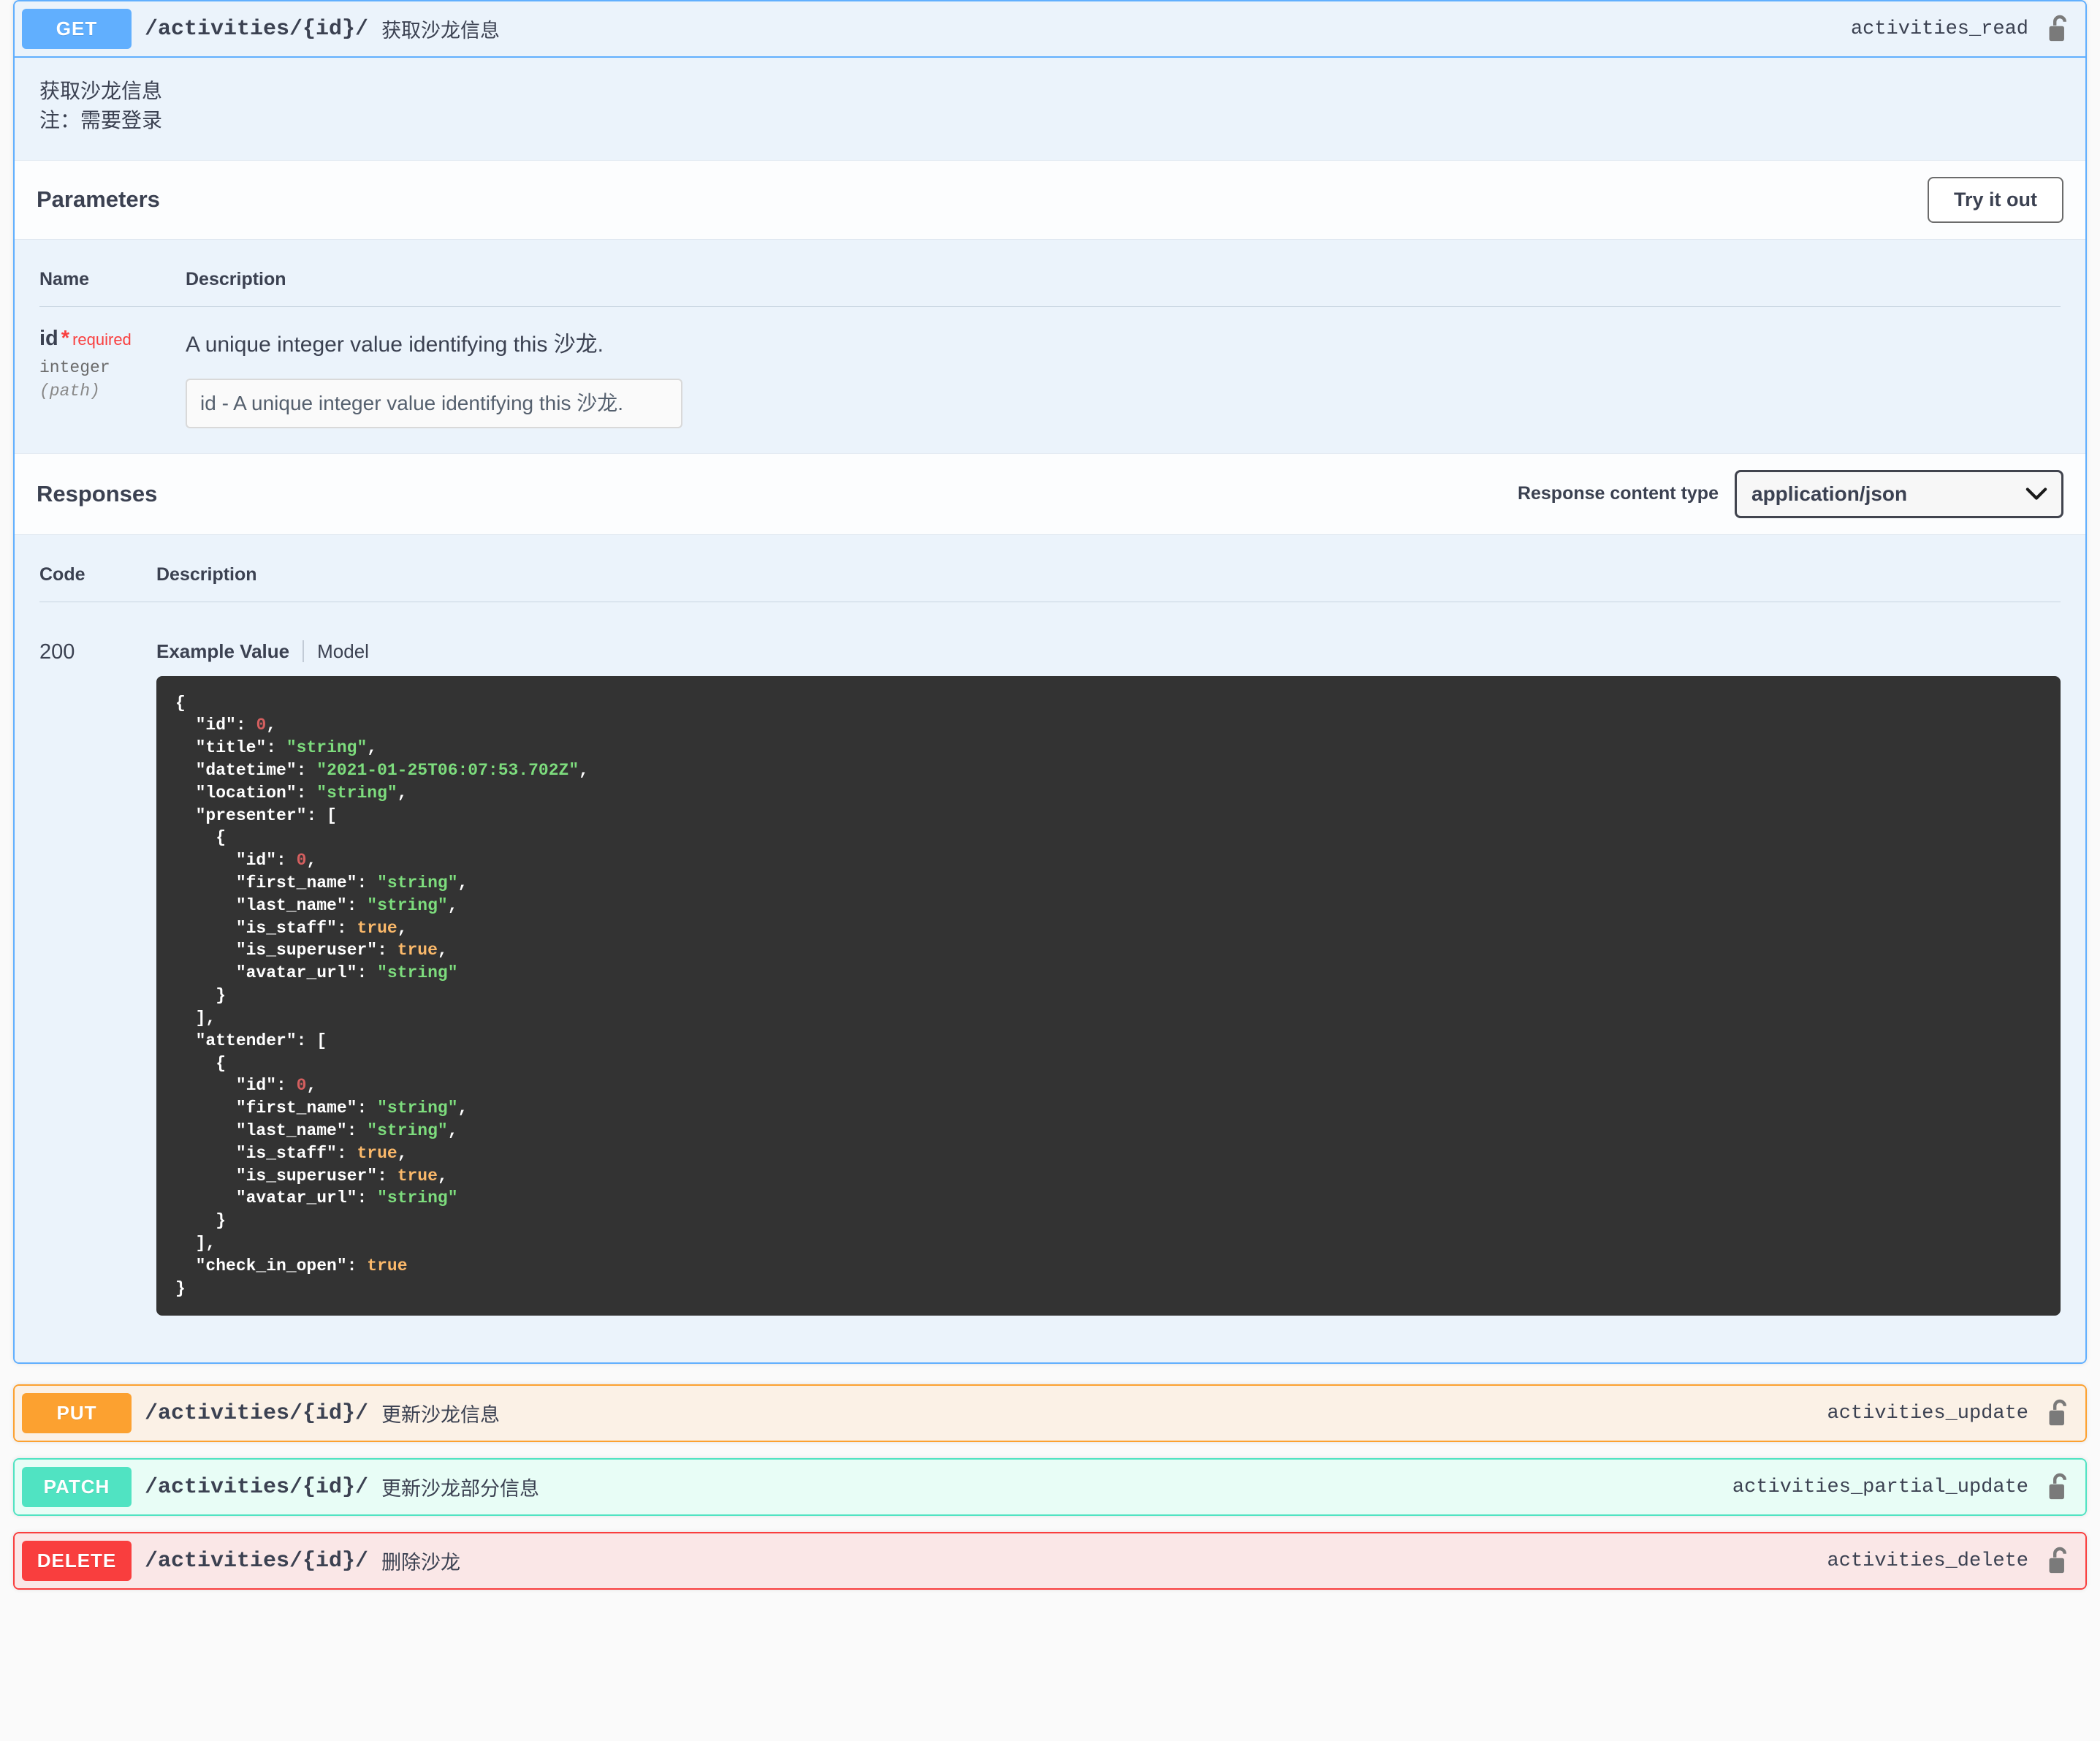  I want to click on operation-id-delete: activities_delete, so click(1927, 1561).